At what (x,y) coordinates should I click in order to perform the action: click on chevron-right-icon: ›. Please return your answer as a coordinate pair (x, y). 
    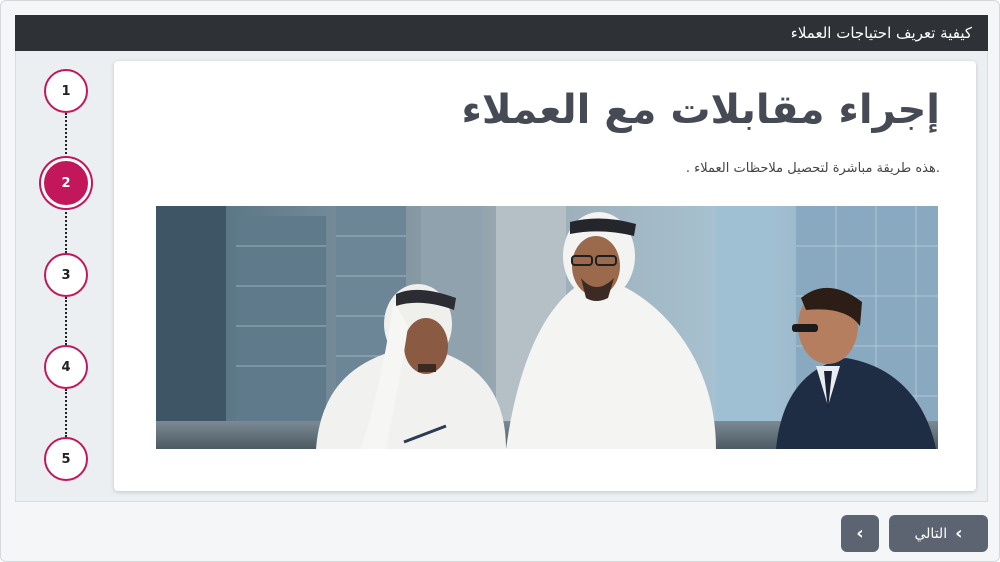
    Looking at the image, I should click on (860, 533).